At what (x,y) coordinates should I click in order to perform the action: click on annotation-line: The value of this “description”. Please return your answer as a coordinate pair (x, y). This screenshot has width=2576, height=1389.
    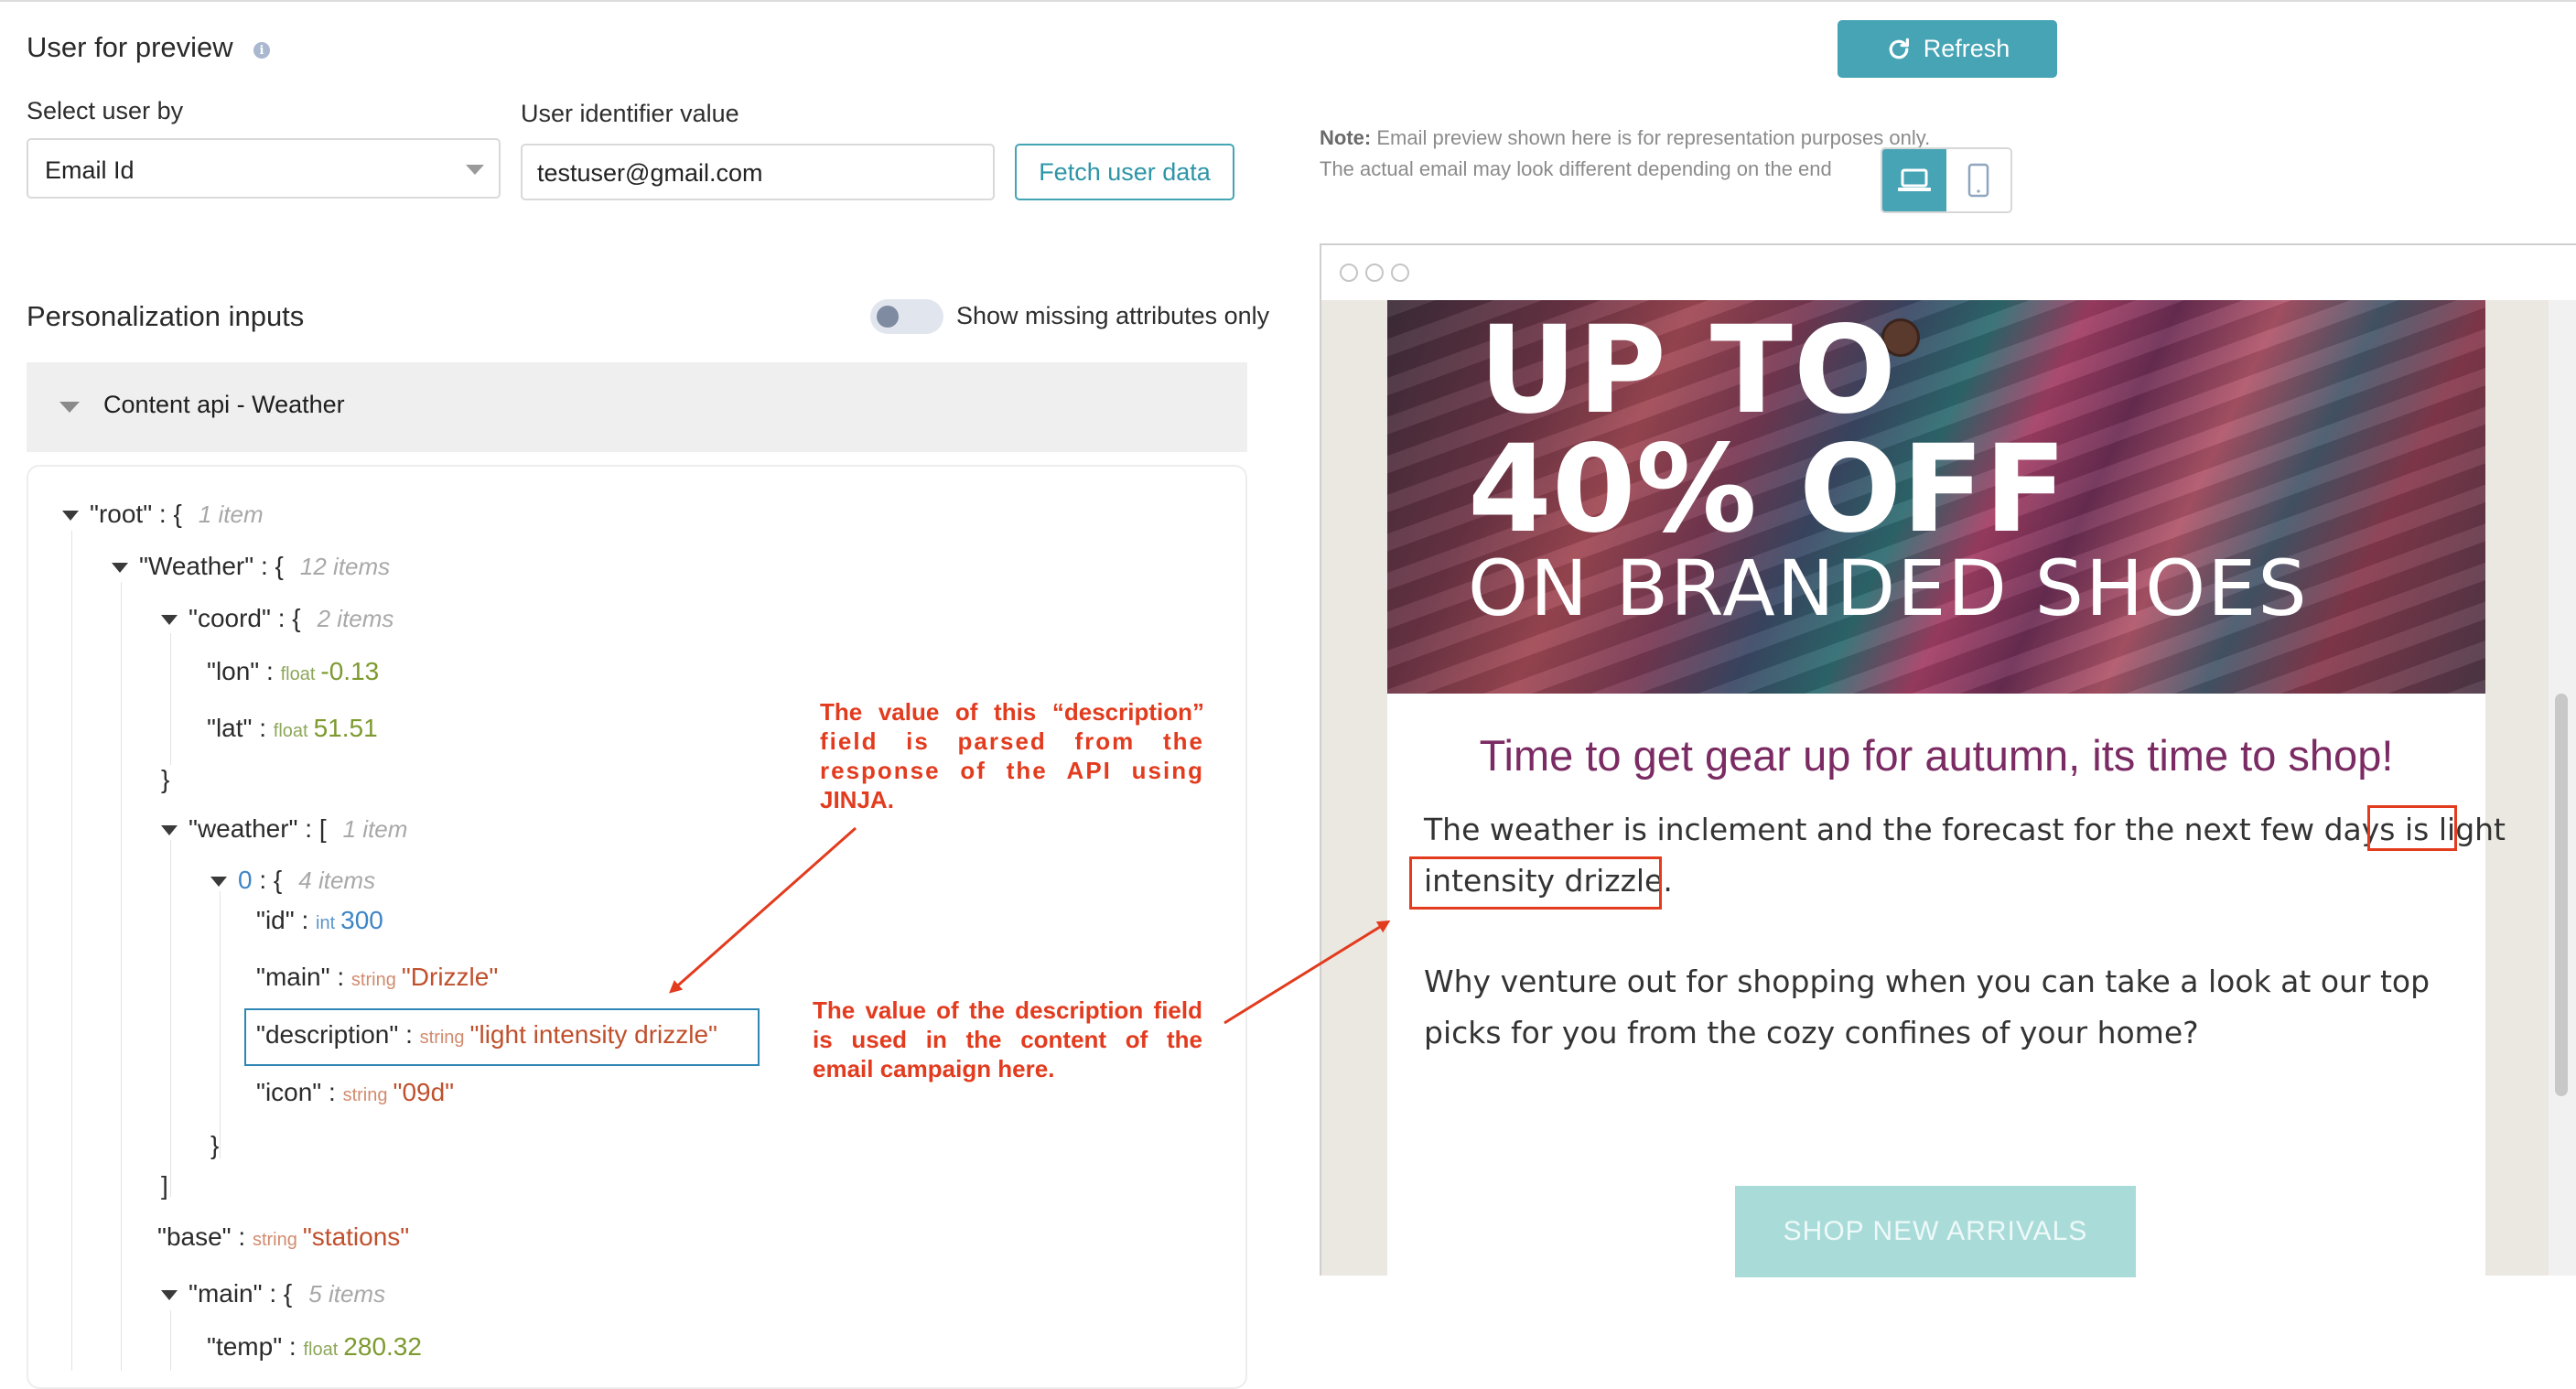
    Looking at the image, I should click on (1012, 712).